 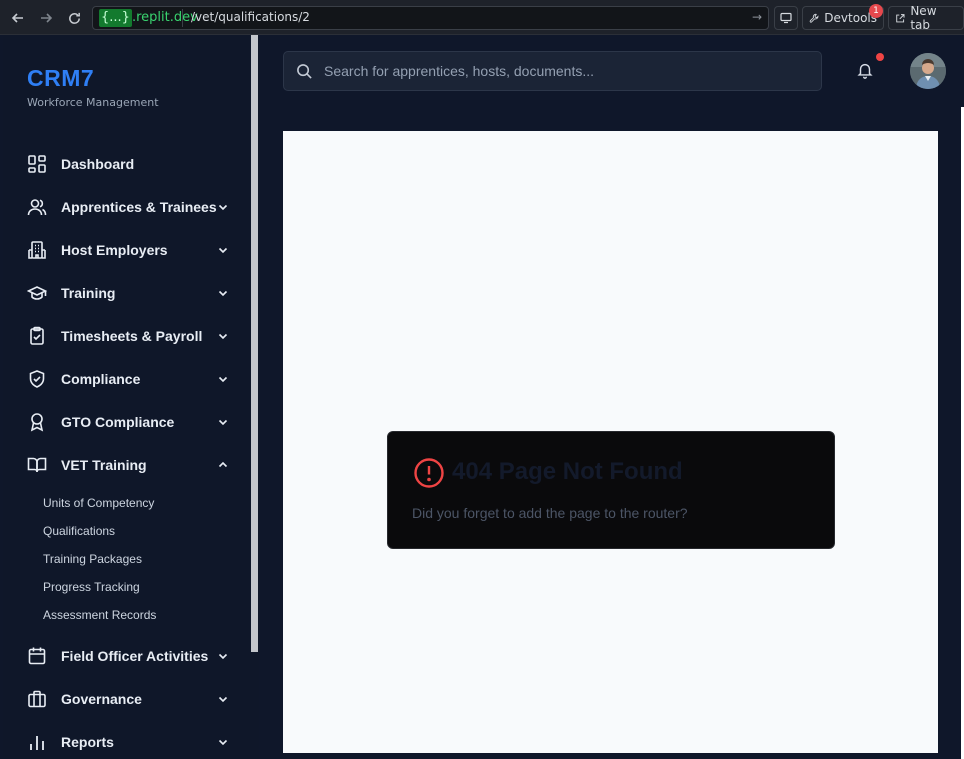 I want to click on alert-circle-icon, so click(x=429, y=473).